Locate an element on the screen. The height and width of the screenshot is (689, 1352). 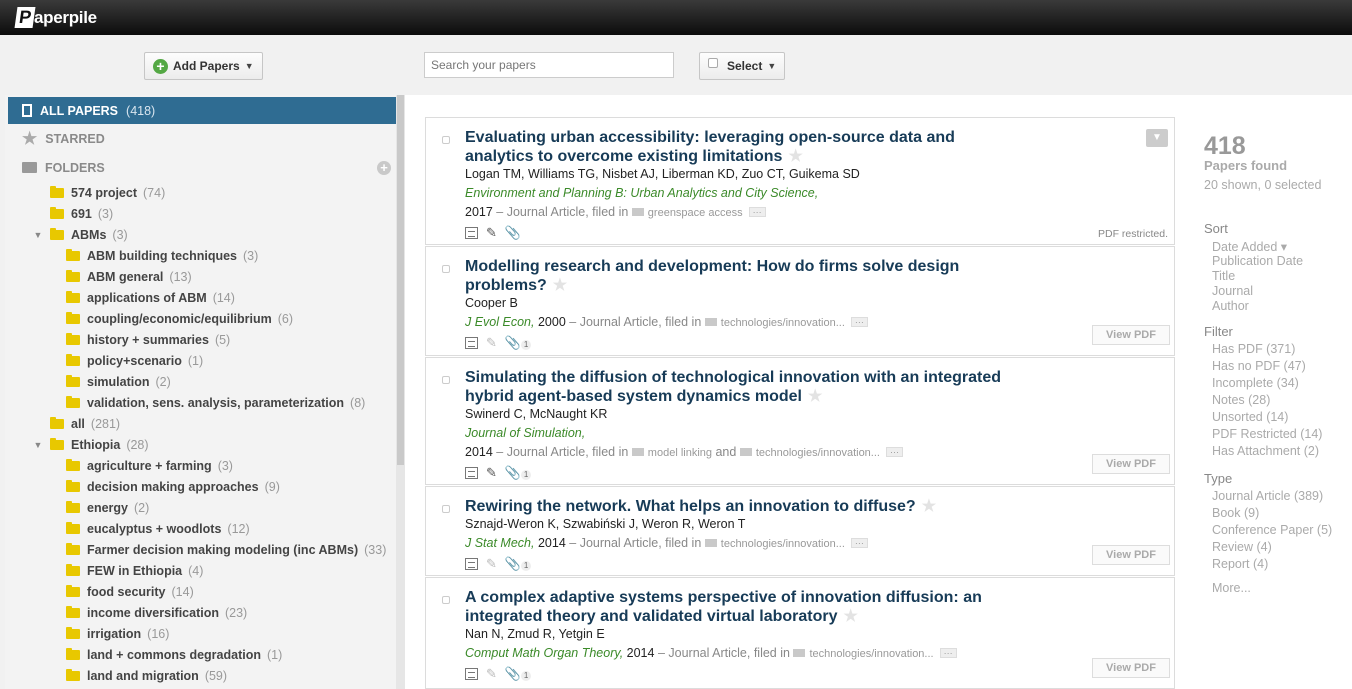
sort-option: Title is located at coordinates (1223, 276).